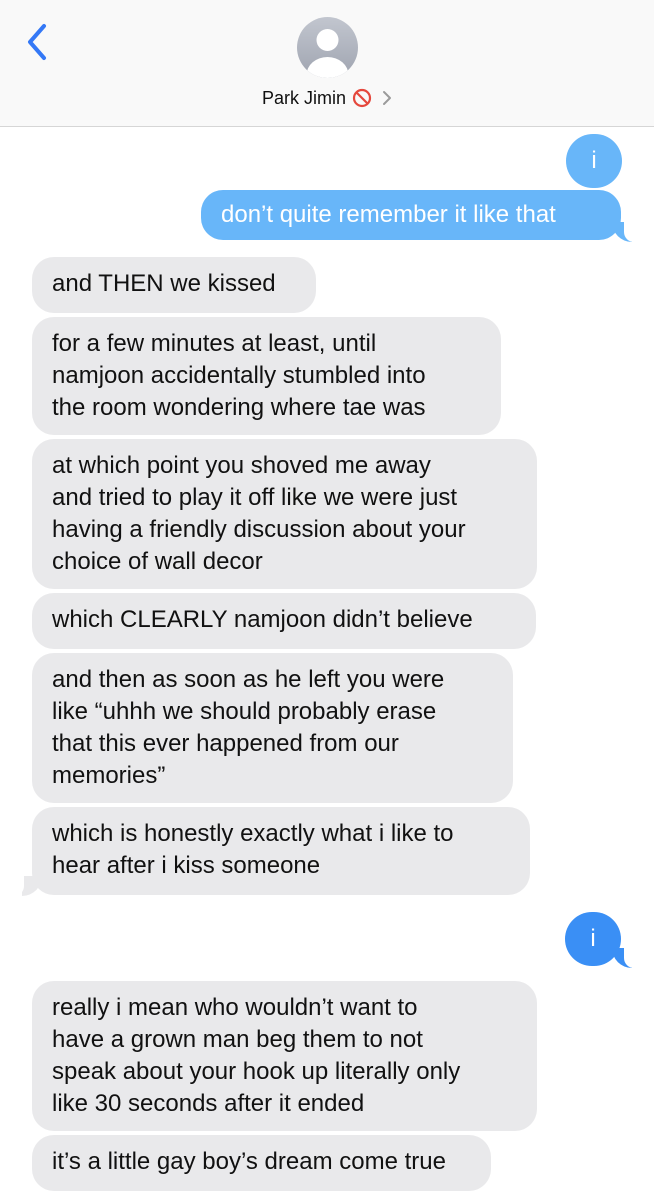  I want to click on received-message: which CLEARLY namjoon didn’t believe, so click(284, 621).